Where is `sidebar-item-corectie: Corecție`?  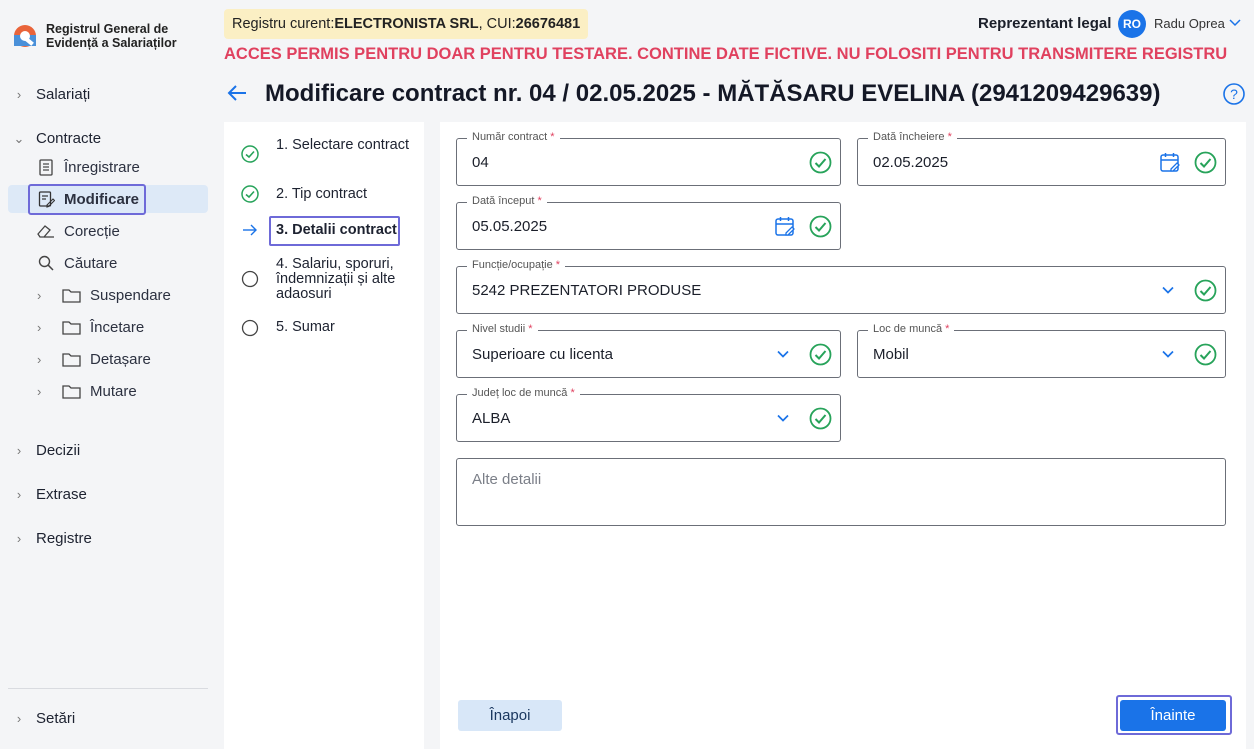 sidebar-item-corectie: Corecție is located at coordinates (78, 231).